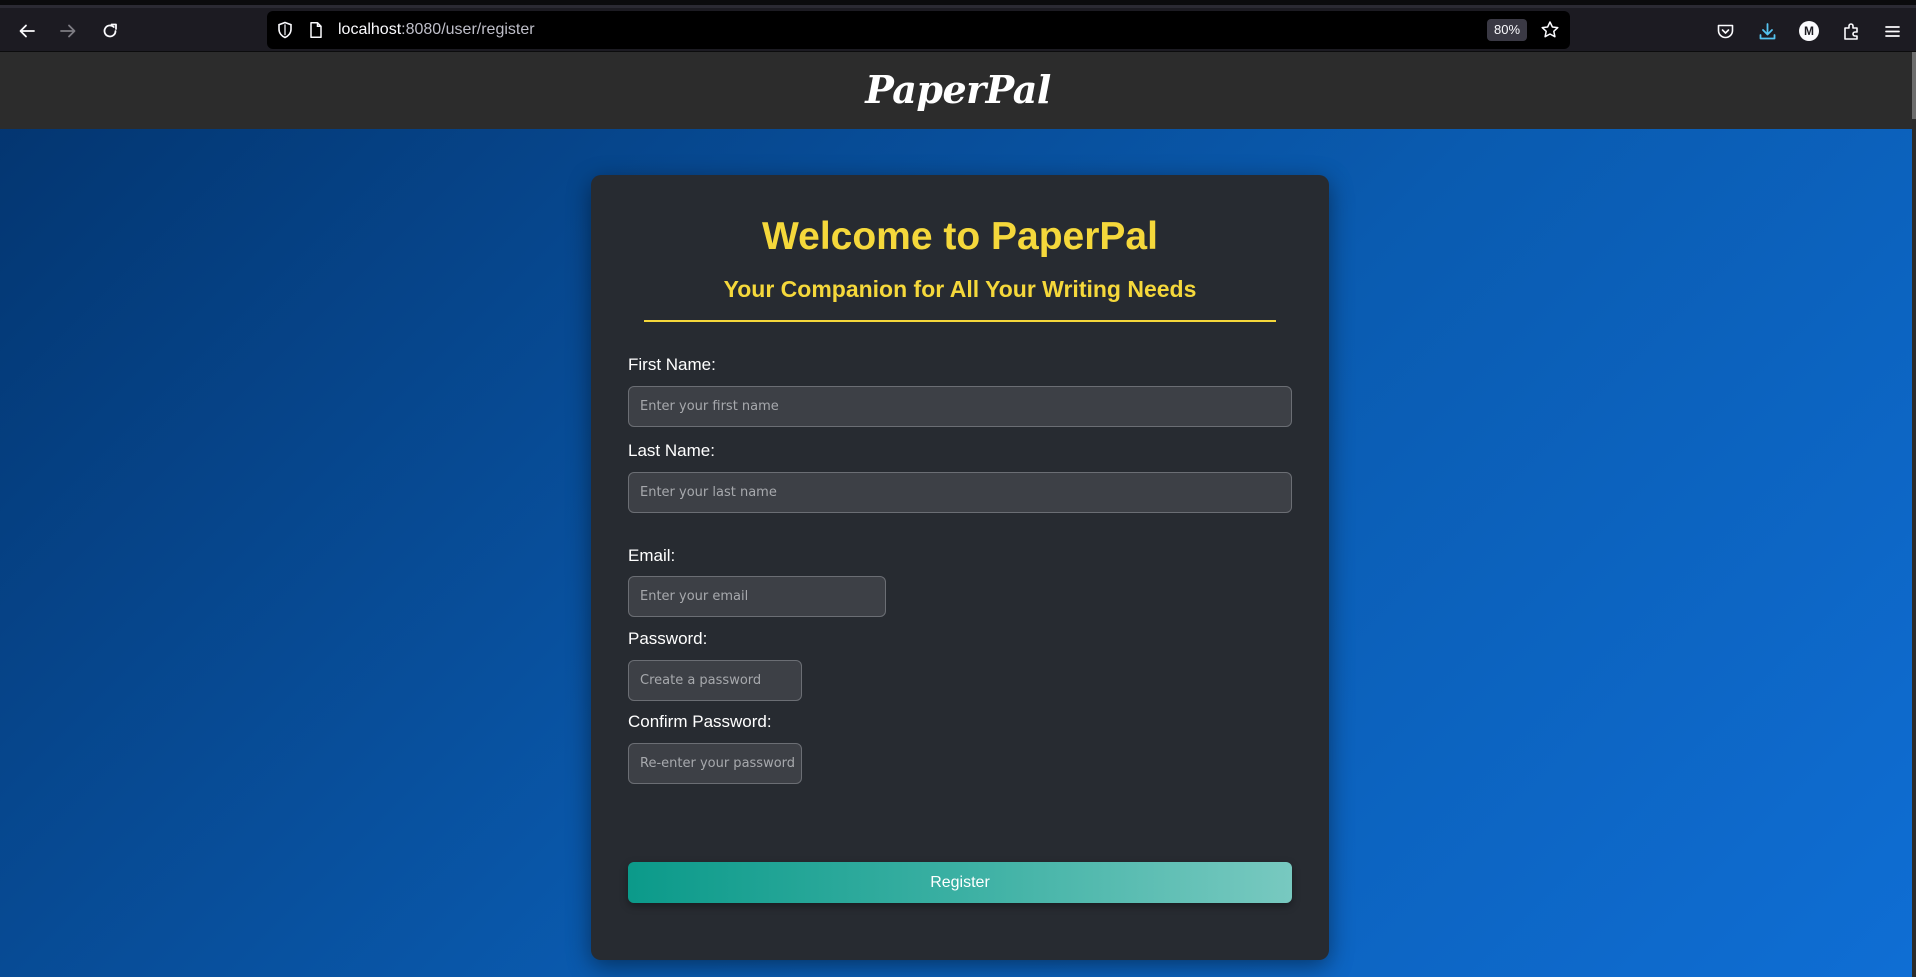  I want to click on account-icon: M, so click(1809, 31).